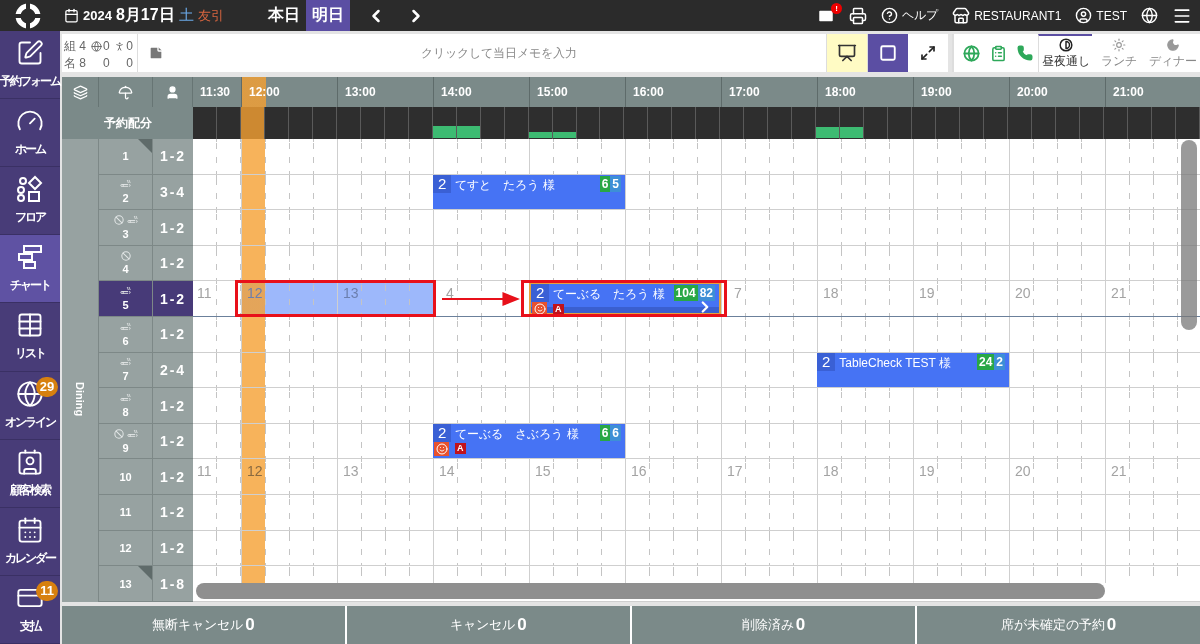 The image size is (1200, 644). What do you see at coordinates (961, 15) in the screenshot?
I see `store-icon` at bounding box center [961, 15].